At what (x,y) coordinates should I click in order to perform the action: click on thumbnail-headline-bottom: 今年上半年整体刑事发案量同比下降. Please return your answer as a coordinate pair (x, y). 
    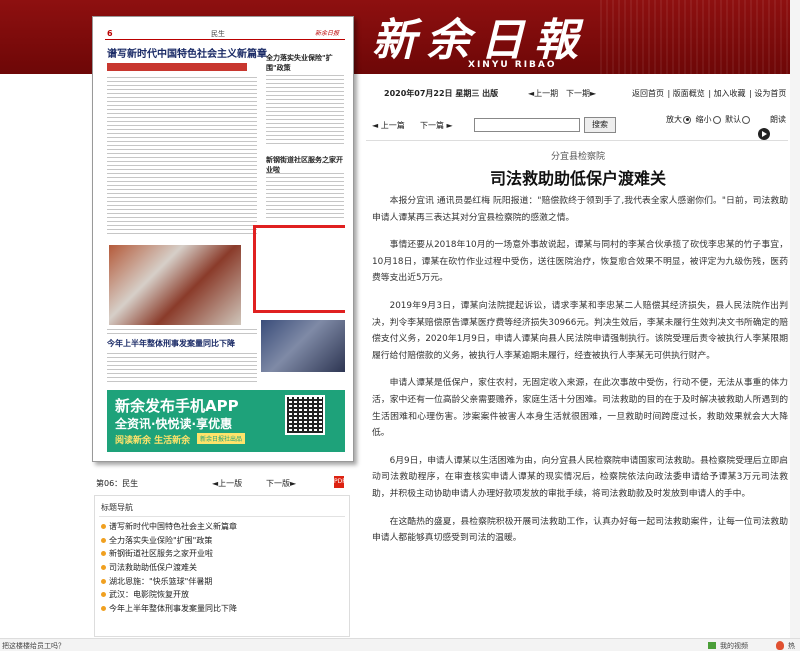
    Looking at the image, I should click on (171, 343).